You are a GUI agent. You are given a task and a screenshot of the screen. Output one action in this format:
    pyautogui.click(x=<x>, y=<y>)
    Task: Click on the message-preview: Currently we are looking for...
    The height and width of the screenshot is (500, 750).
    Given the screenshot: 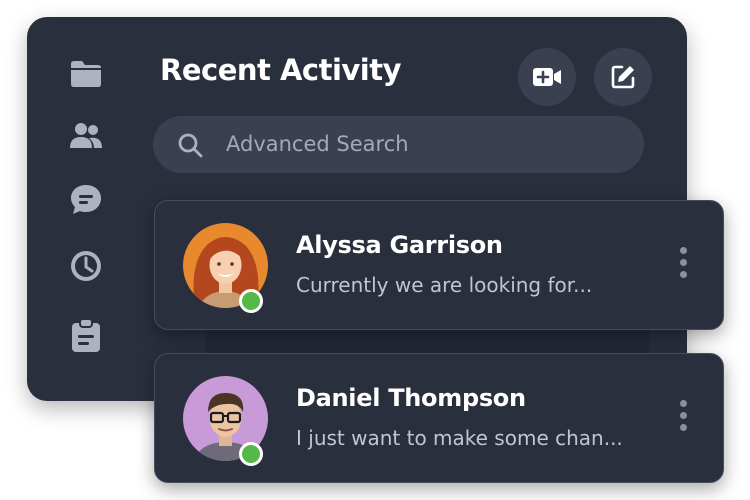 What is the action you would take?
    pyautogui.click(x=444, y=285)
    